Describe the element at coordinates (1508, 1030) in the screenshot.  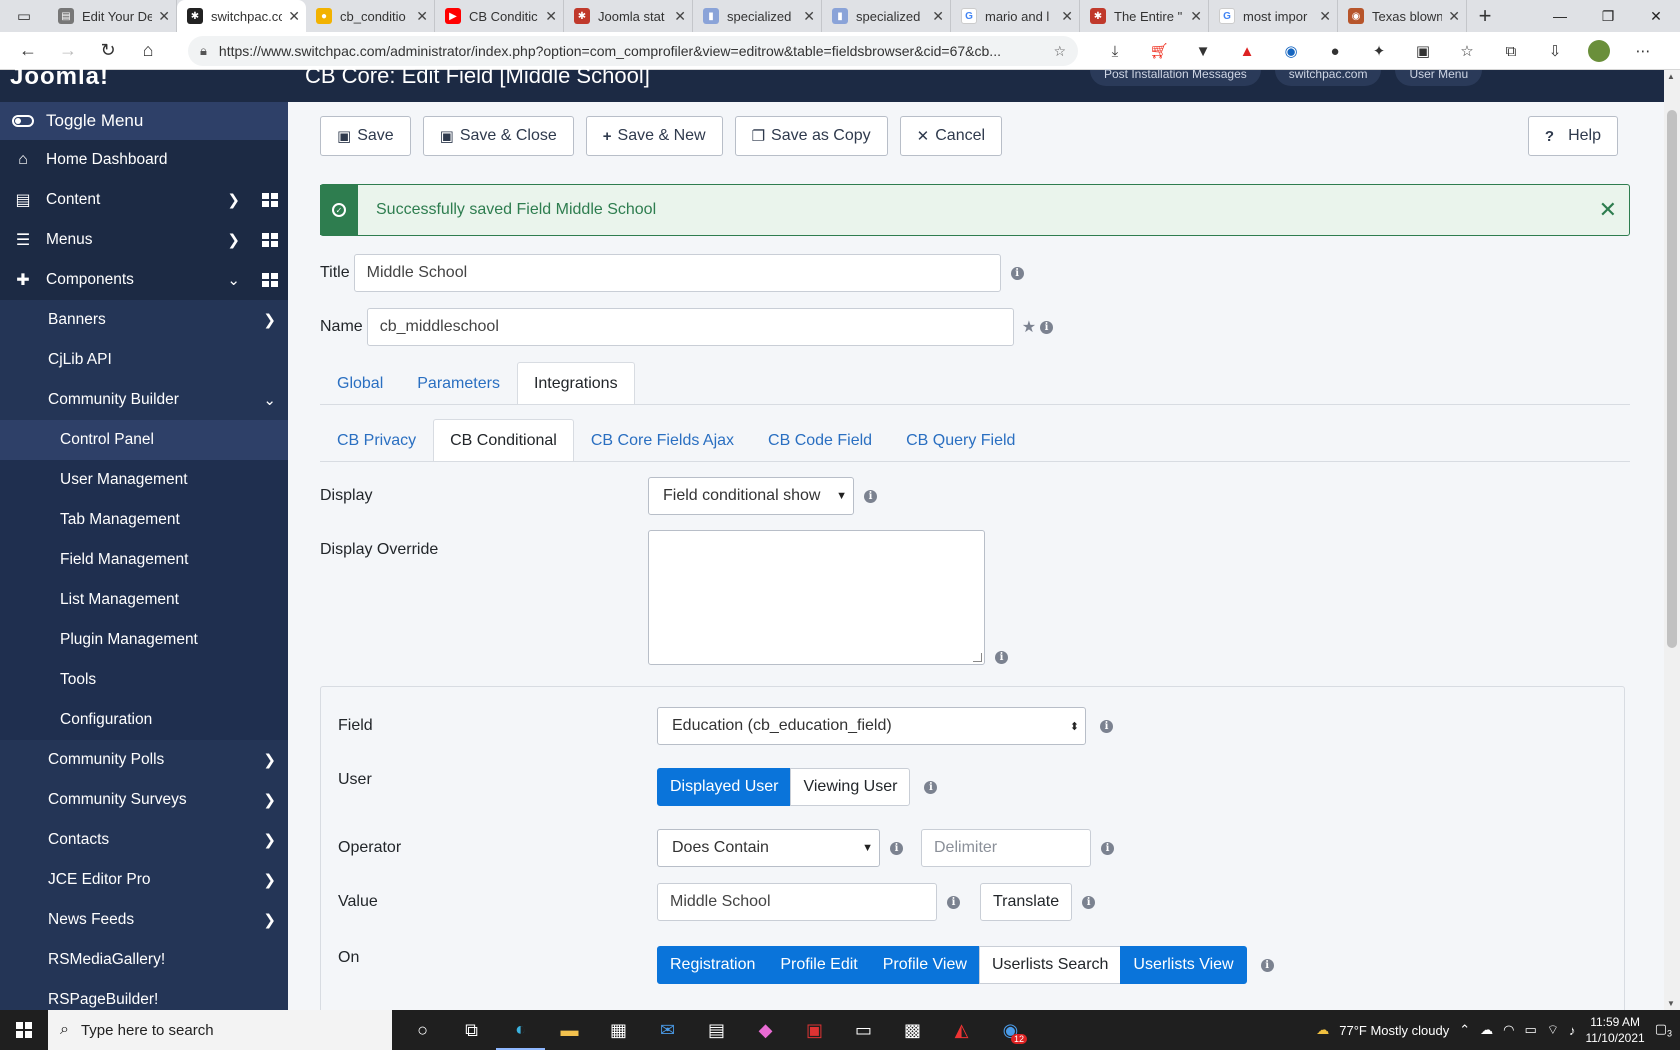
I see `network-icon: ◠` at that location.